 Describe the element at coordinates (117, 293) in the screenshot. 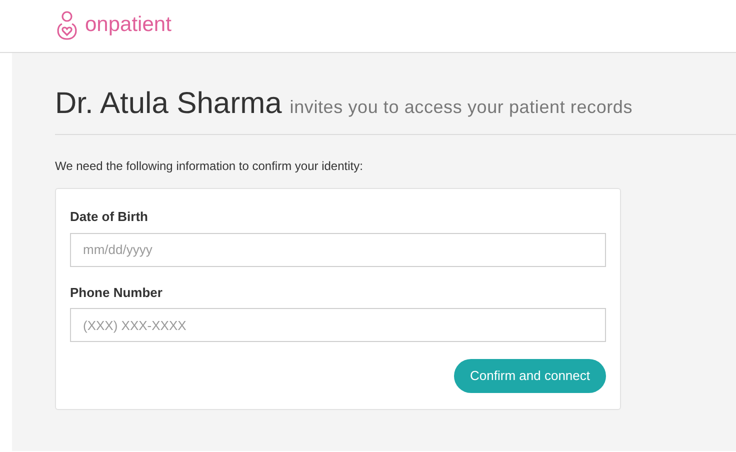

I see `field-label: Phone Number` at that location.